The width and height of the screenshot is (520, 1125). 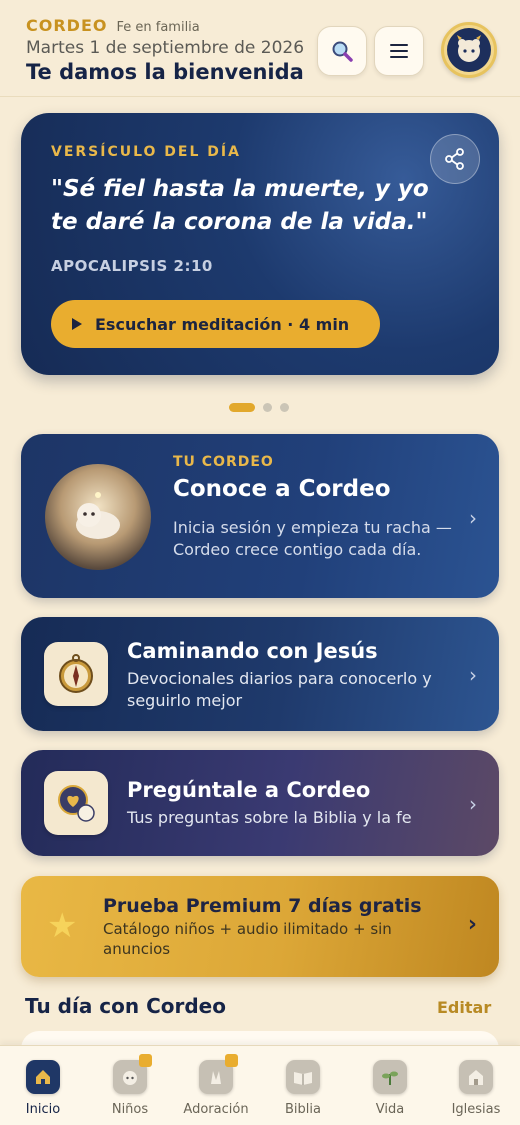 I want to click on nav-item-iglesias: Iglesias, so click(x=476, y=1088).